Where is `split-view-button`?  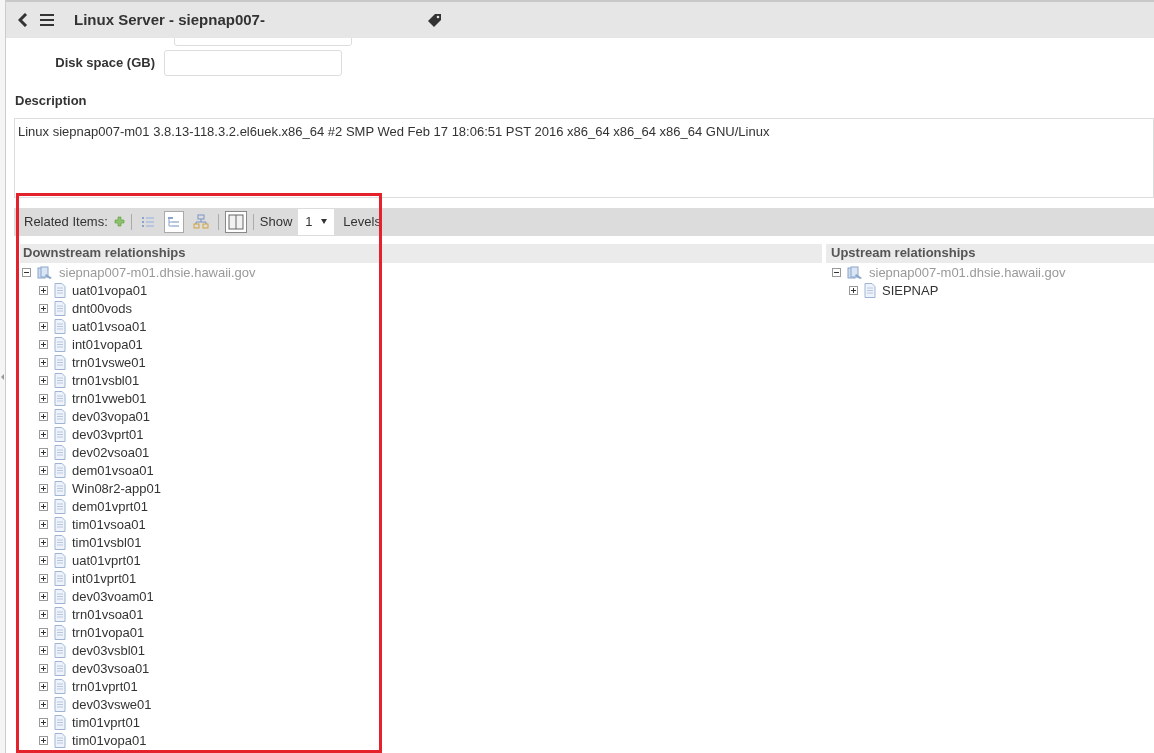
split-view-button is located at coordinates (235, 221).